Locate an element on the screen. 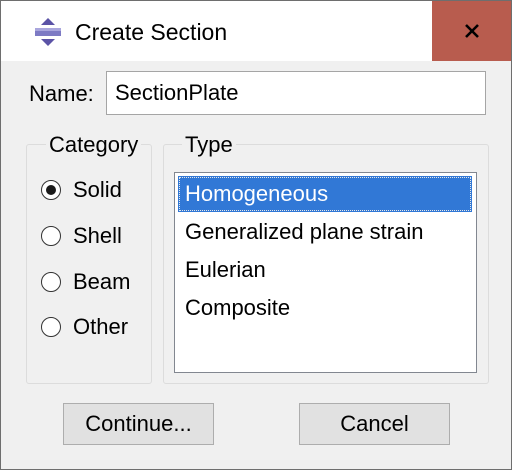 The image size is (512, 470). close-icon is located at coordinates (471, 31).